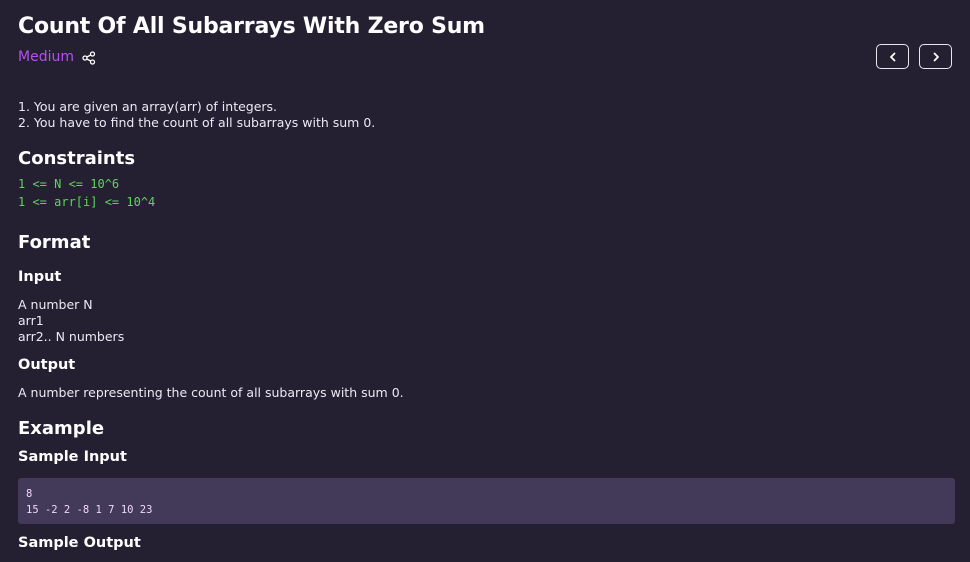  Describe the element at coordinates (47, 365) in the screenshot. I see `output-heading: Output` at that location.